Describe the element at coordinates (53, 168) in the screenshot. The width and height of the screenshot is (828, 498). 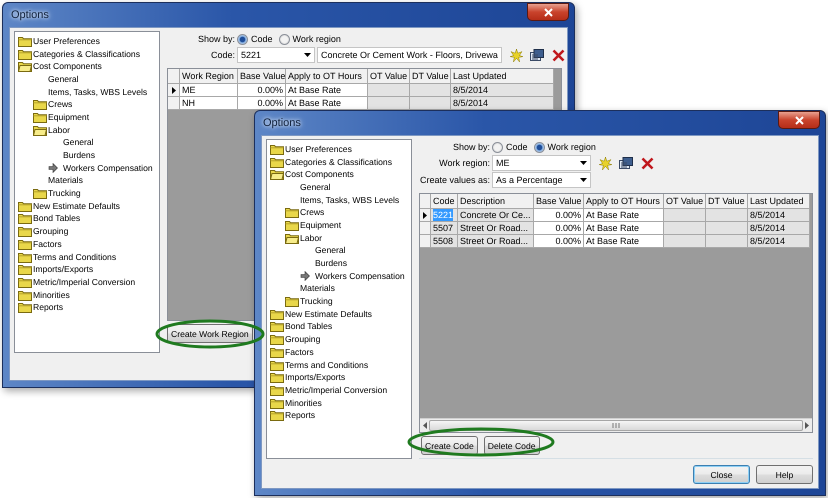
I see `arrow-icon` at that location.